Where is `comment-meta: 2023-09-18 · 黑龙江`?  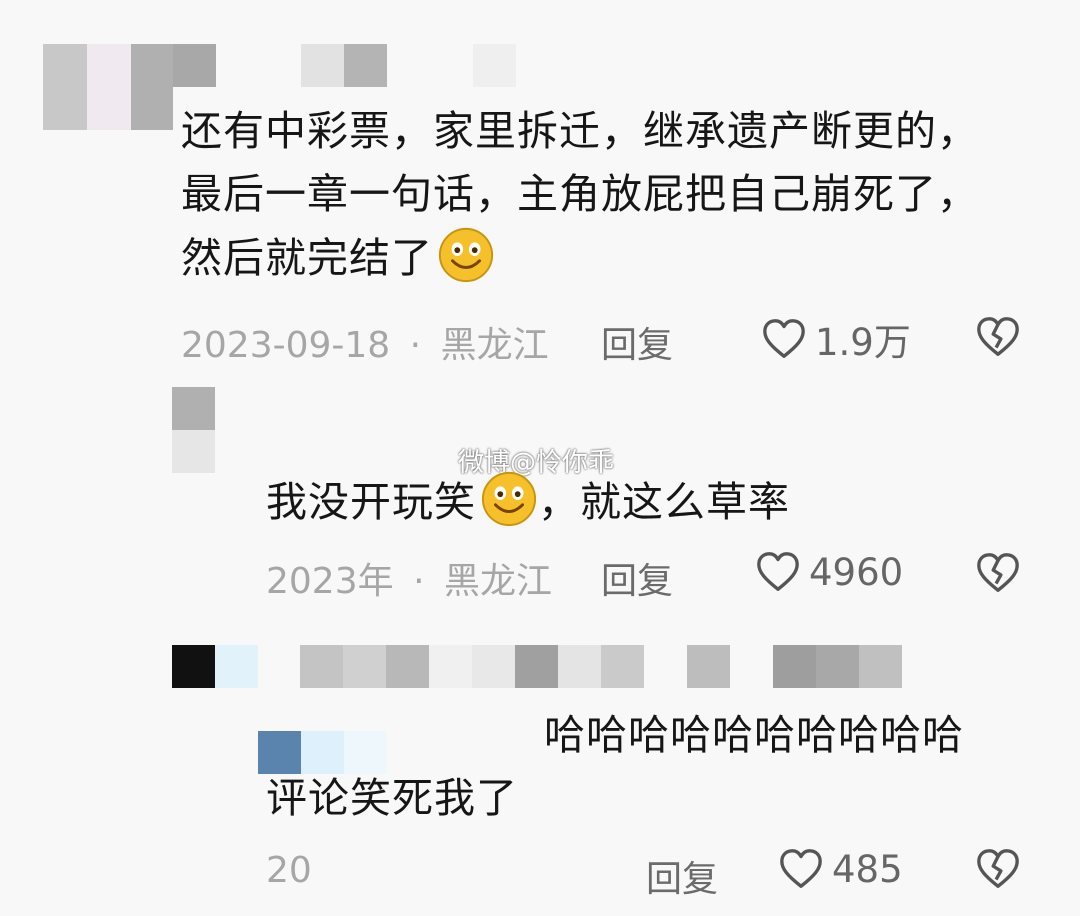 comment-meta: 2023-09-18 · 黑龙江 is located at coordinates (365, 345).